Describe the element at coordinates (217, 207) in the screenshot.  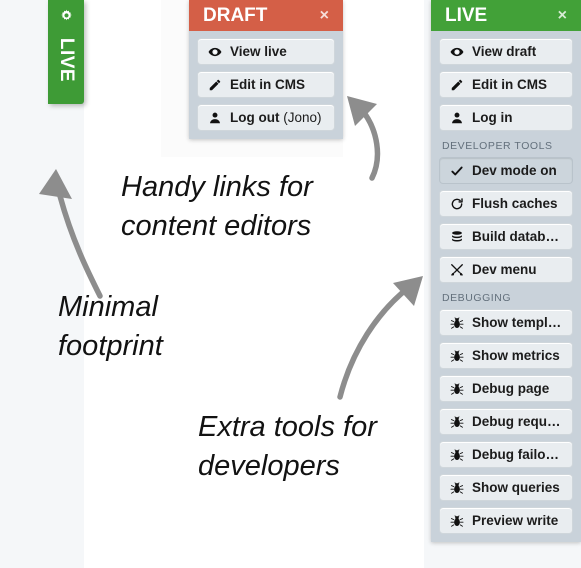
I see `annotation-handy-links: Handy links for content editors` at that location.